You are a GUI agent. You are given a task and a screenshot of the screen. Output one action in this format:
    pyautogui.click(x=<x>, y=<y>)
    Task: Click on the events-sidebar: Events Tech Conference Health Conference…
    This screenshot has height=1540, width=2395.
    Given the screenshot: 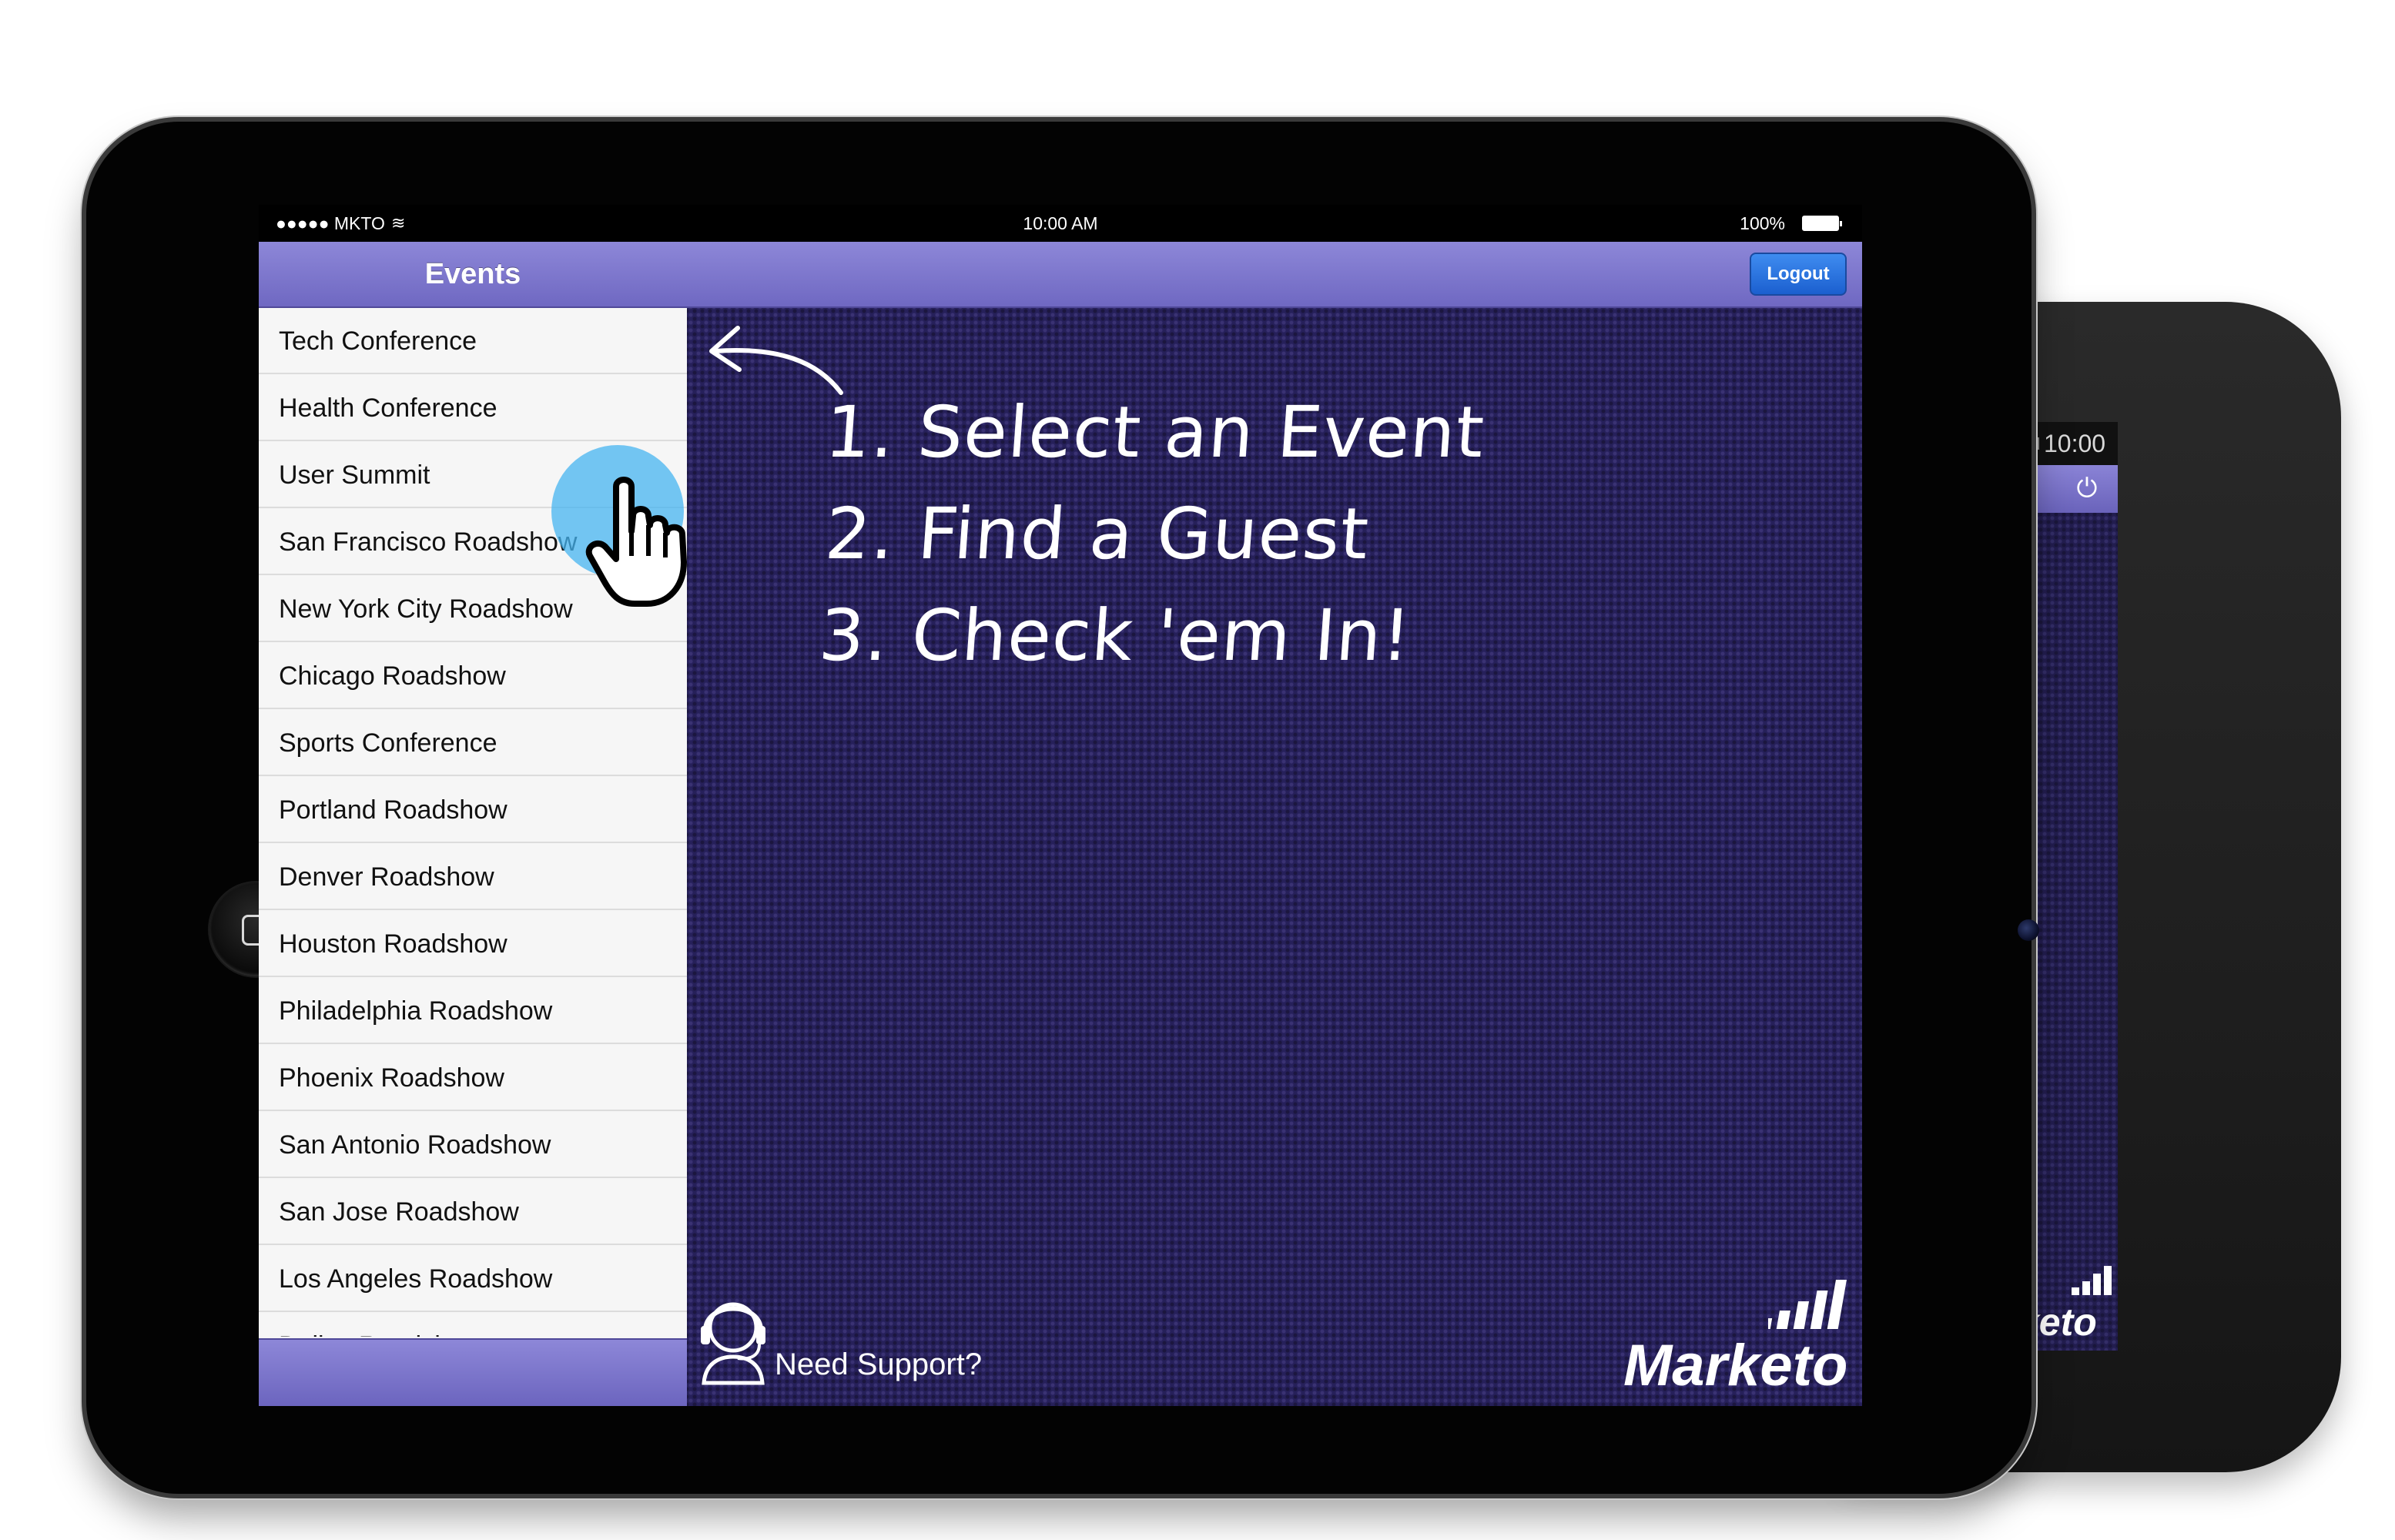 What is the action you would take?
    pyautogui.click(x=473, y=824)
    